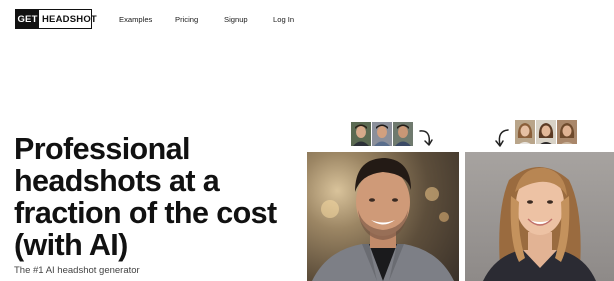 This screenshot has height=281, width=614. I want to click on headshot-image-woman, so click(539, 216).